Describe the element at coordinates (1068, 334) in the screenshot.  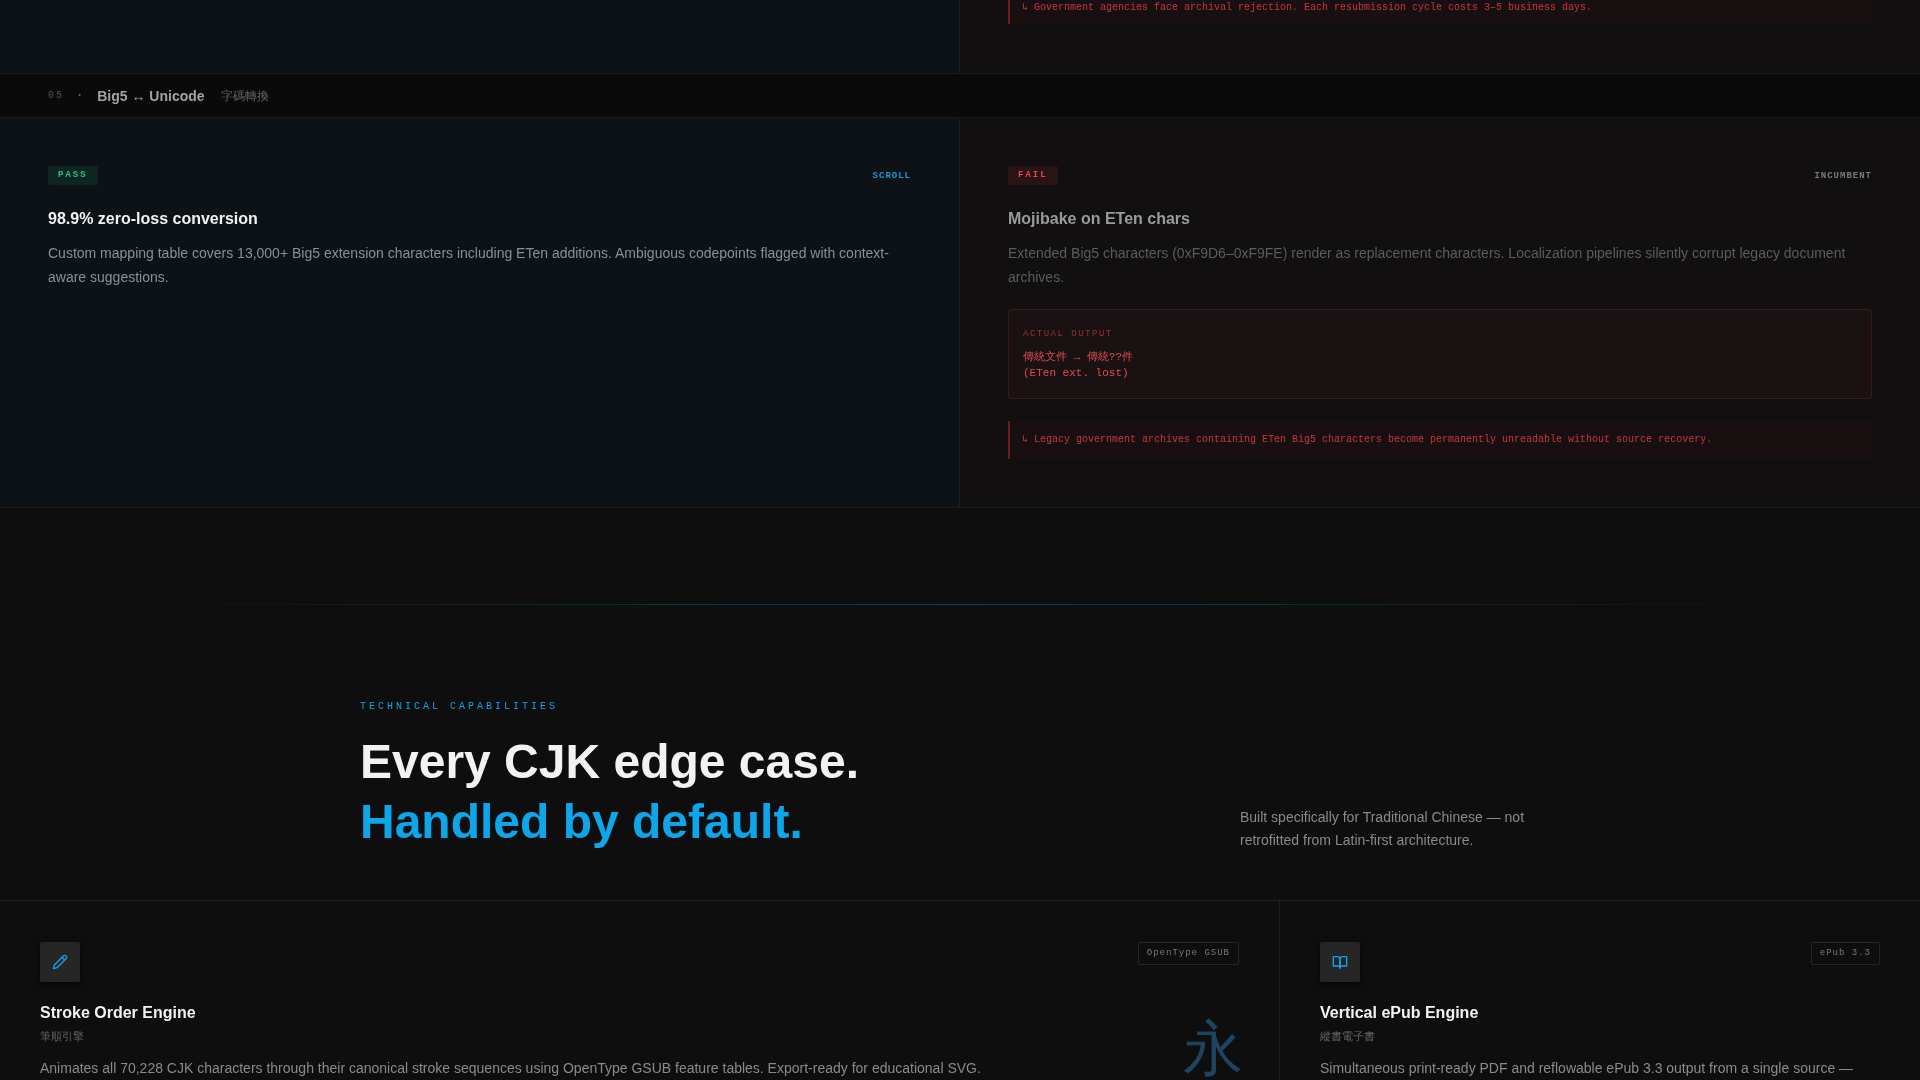
I see `output-label: ACTUAL OUTPUT` at that location.